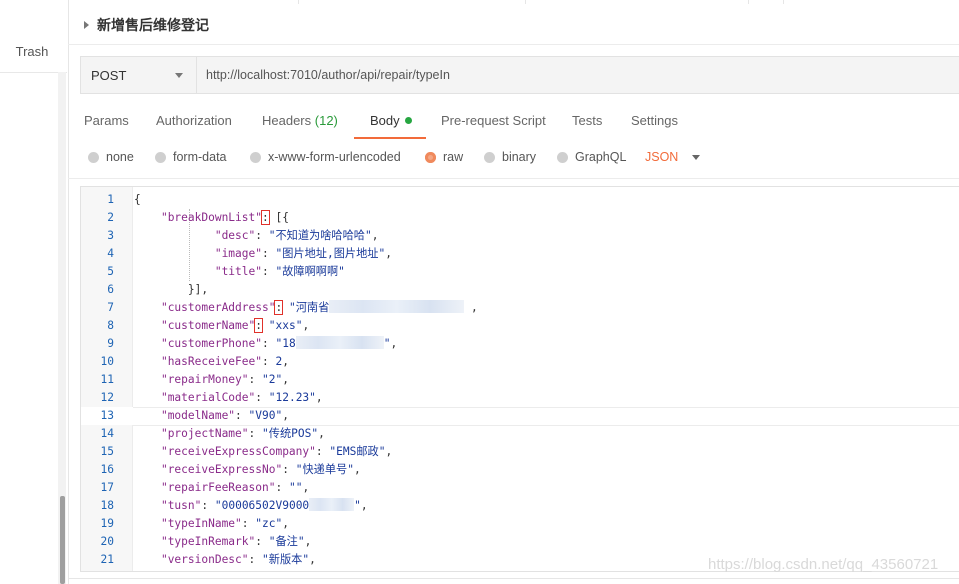 This screenshot has width=959, height=584. Describe the element at coordinates (263, 452) in the screenshot. I see `code-text: "receiveExpressCompany": "EMS邮政",` at that location.